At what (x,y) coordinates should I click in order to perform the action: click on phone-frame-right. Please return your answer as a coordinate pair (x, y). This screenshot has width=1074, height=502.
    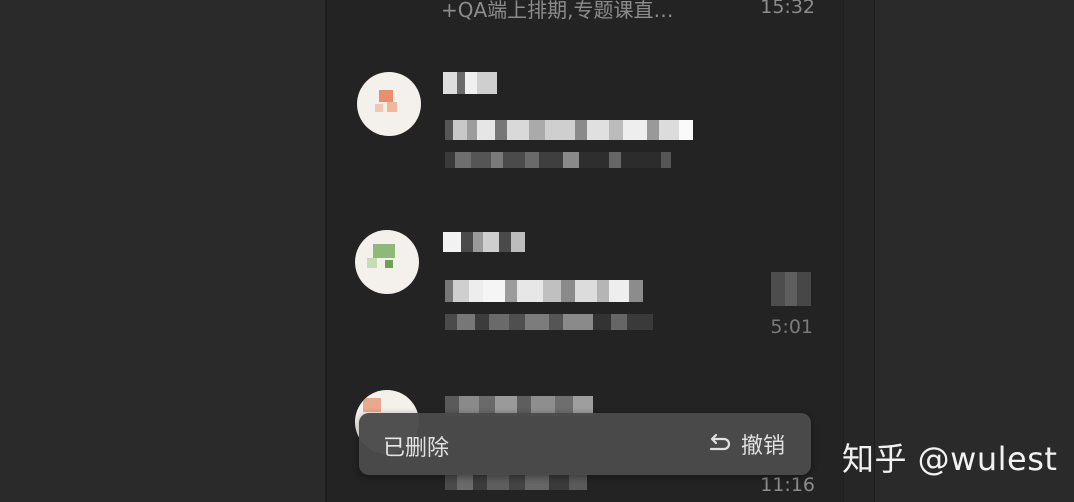
    Looking at the image, I should click on (859, 251).